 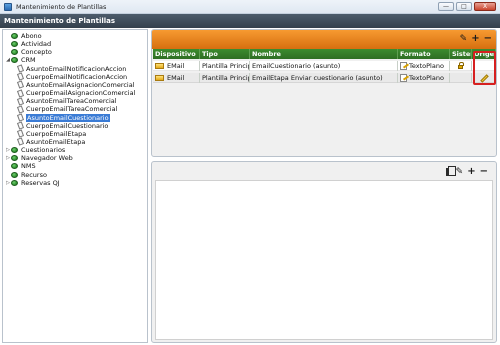 What do you see at coordinates (60, 21) in the screenshot?
I see `page-title: Mantenimiento de Plantillas` at bounding box center [60, 21].